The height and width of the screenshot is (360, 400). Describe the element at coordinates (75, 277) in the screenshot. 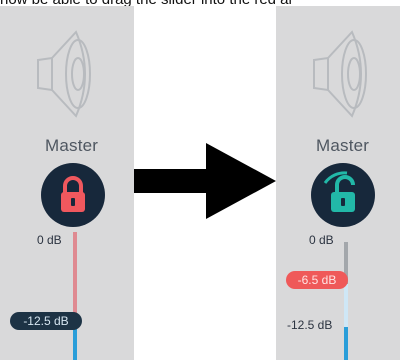

I see `fader-track-red-zone` at that location.